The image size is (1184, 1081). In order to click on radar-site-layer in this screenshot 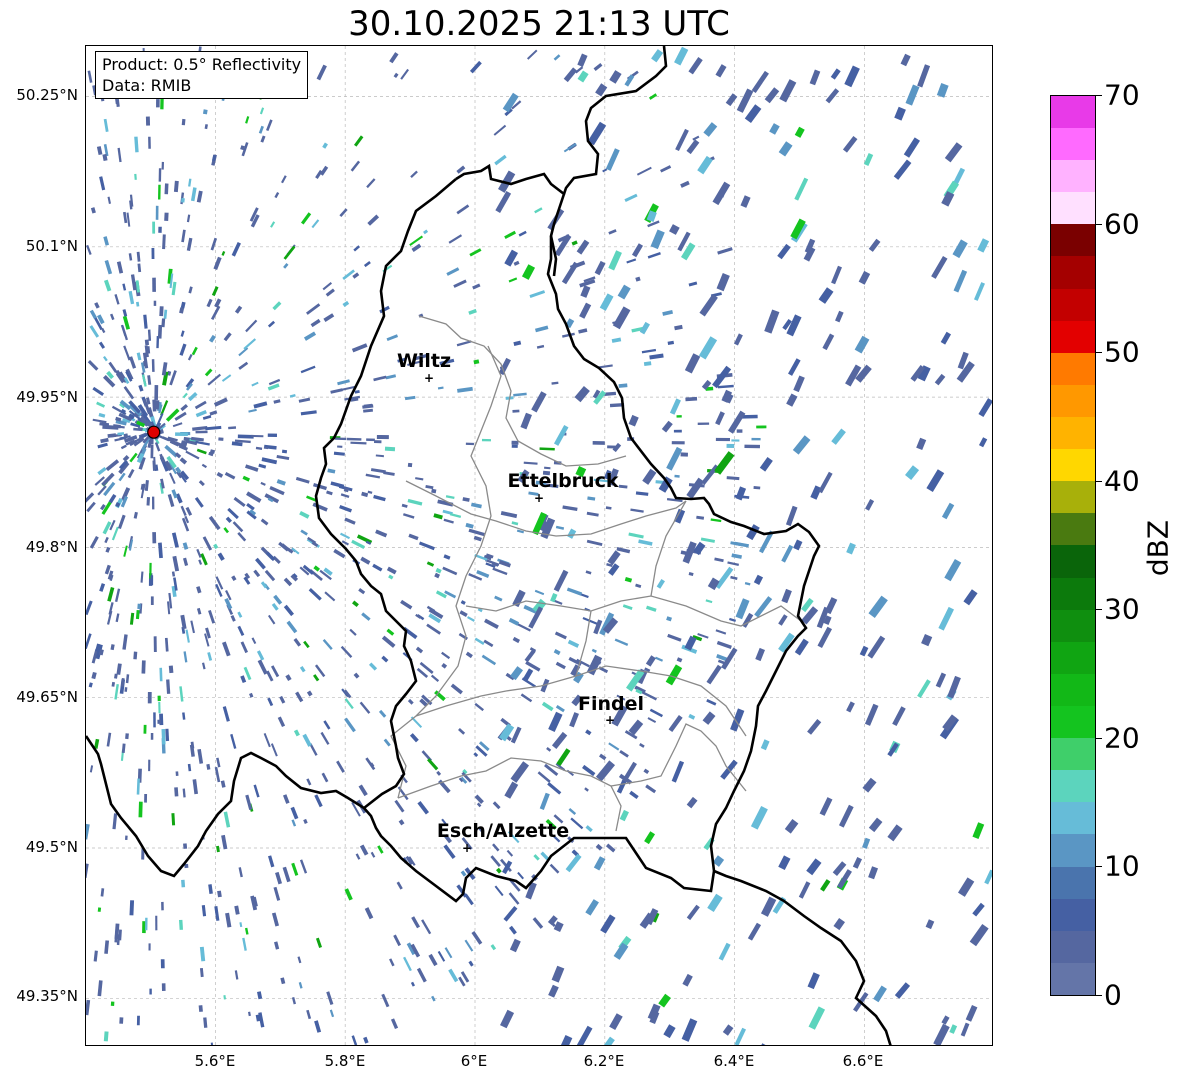, I will do `click(154, 432)`.